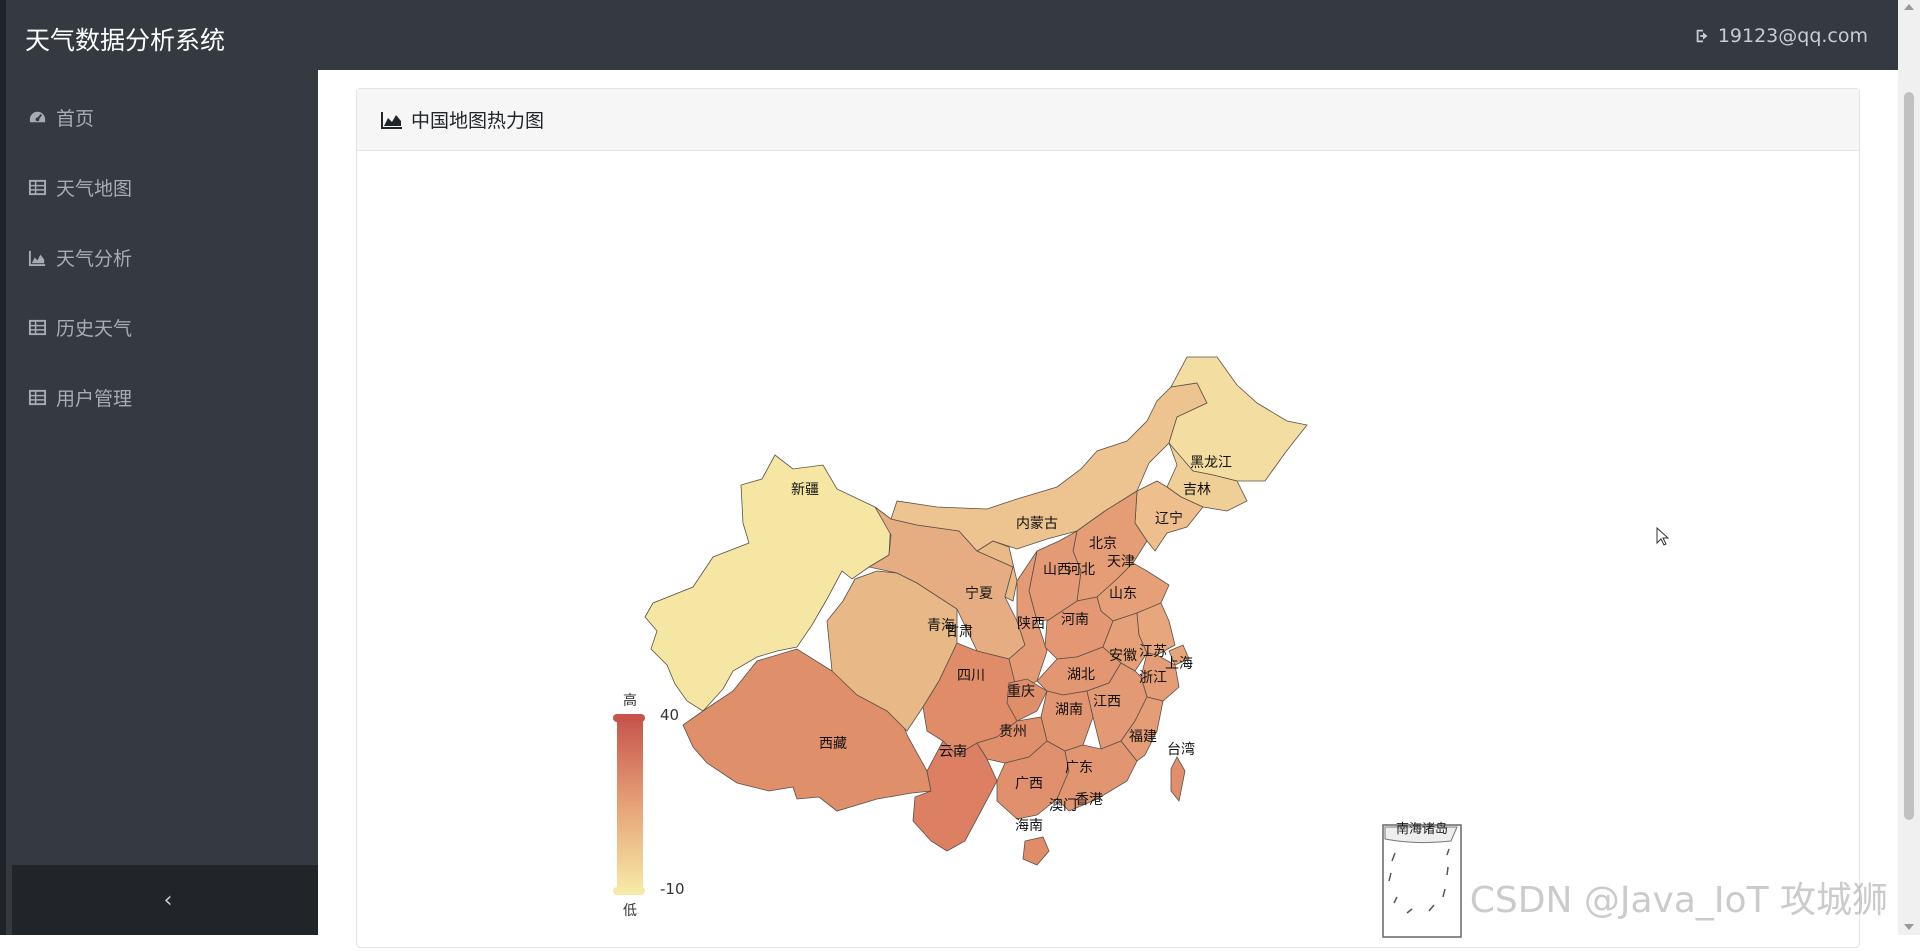 The image size is (1920, 951). What do you see at coordinates (1702, 36) in the screenshot?
I see `sign-out-icon` at bounding box center [1702, 36].